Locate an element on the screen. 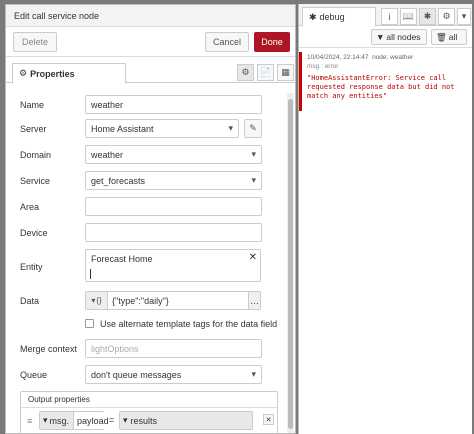 The width and height of the screenshot is (474, 434). divider is located at coordinates (149, 407).